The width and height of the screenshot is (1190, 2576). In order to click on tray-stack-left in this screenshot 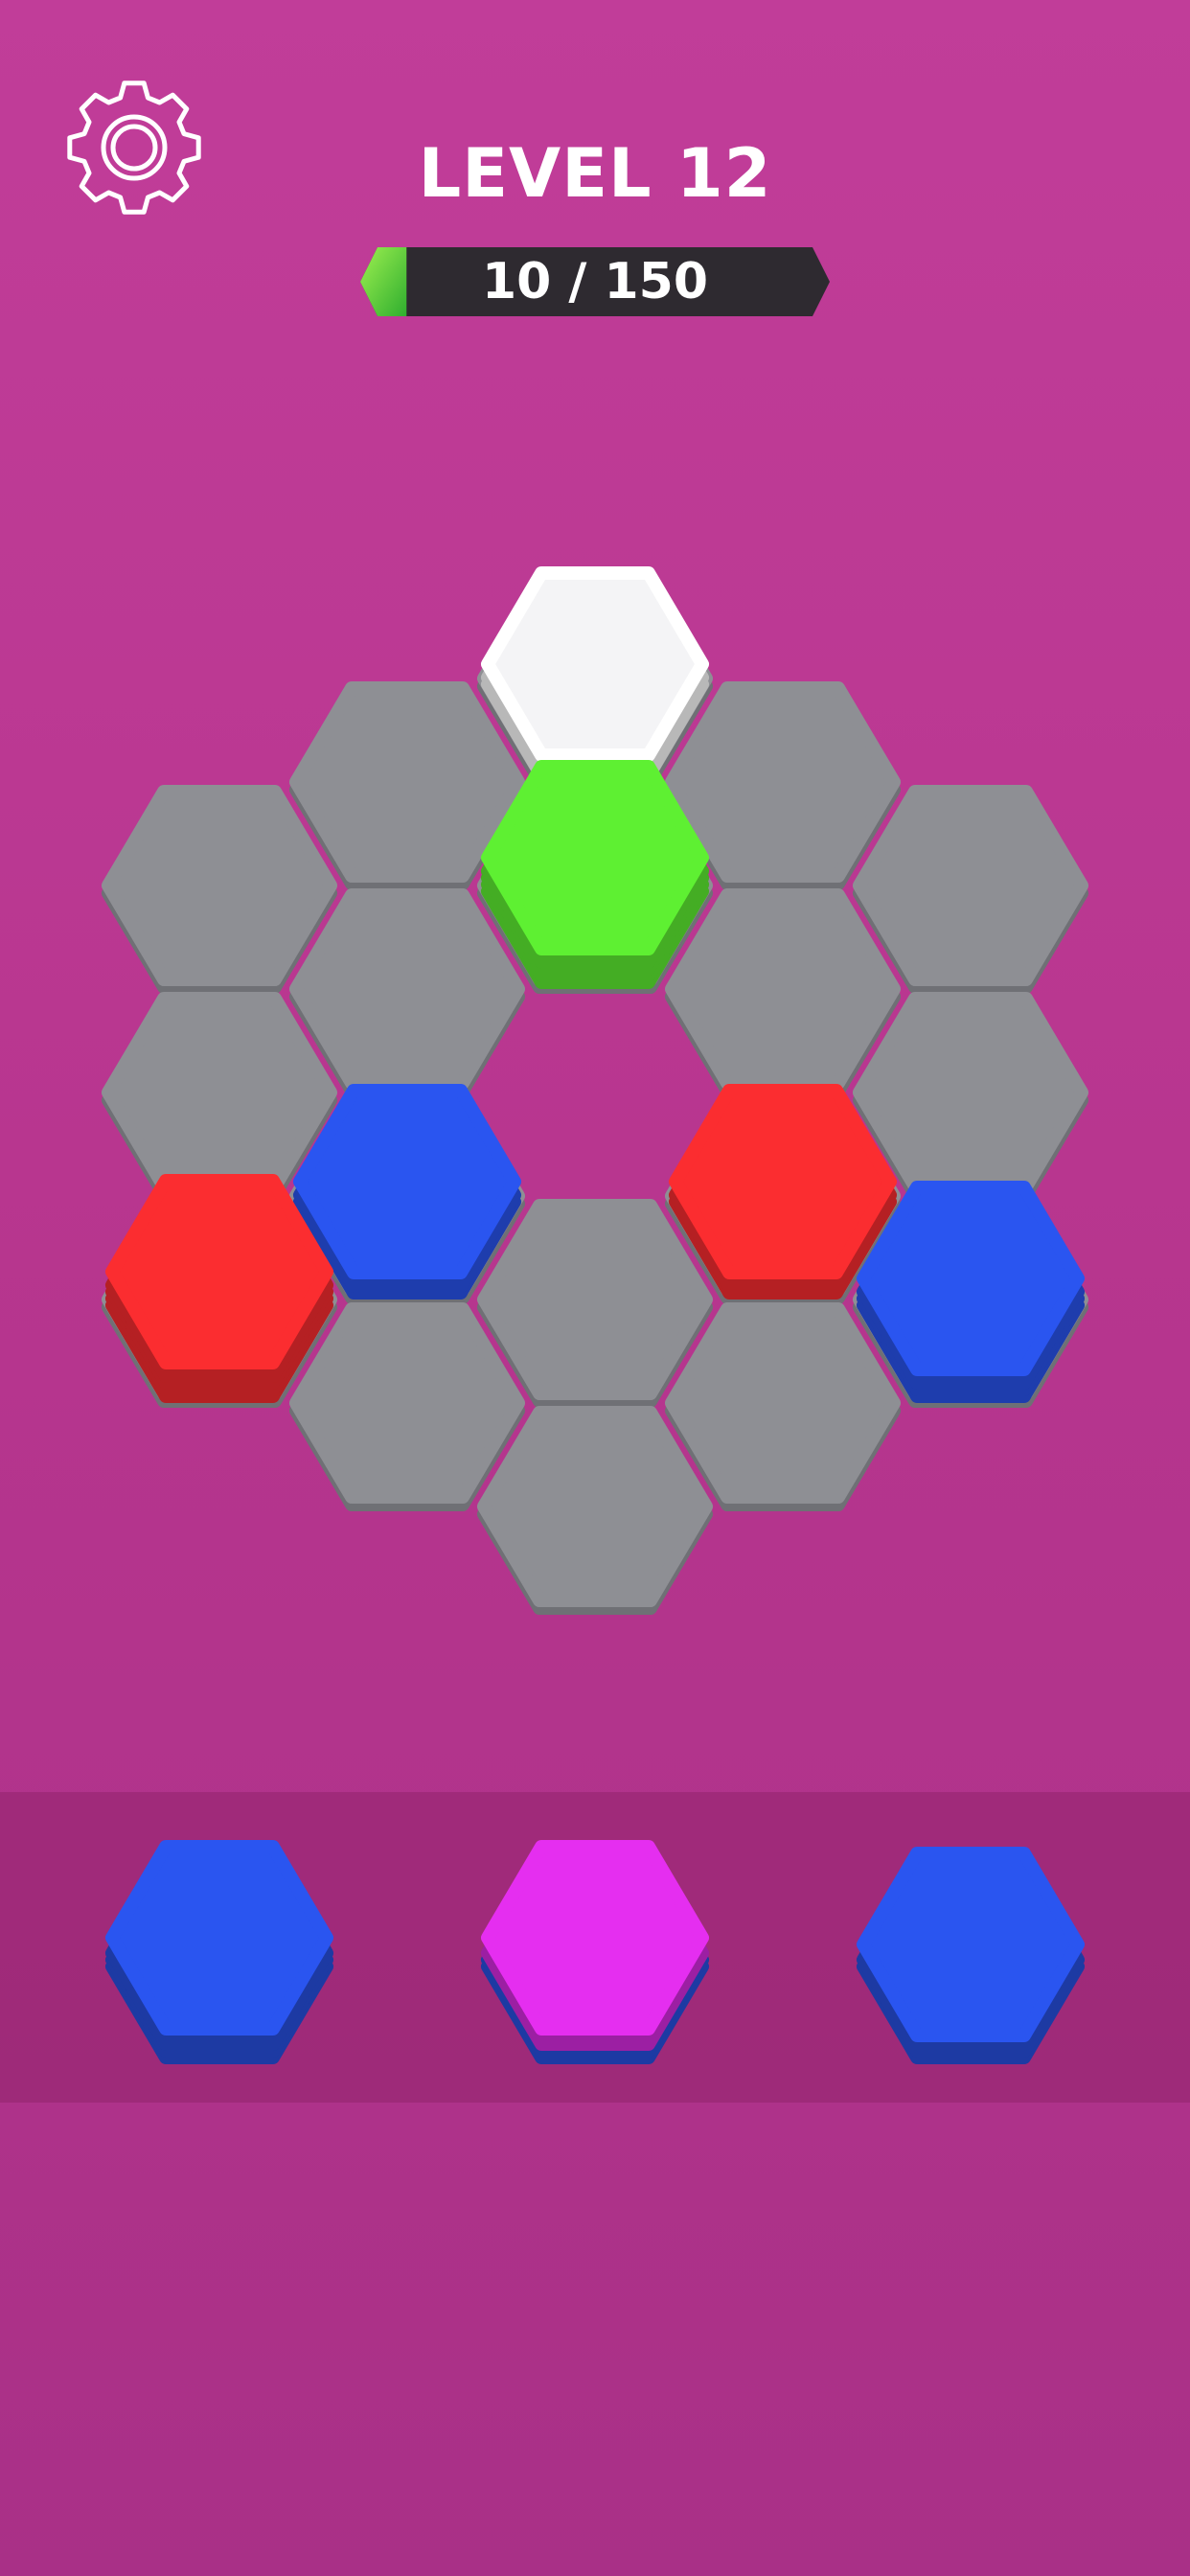, I will do `click(219, 1952)`.